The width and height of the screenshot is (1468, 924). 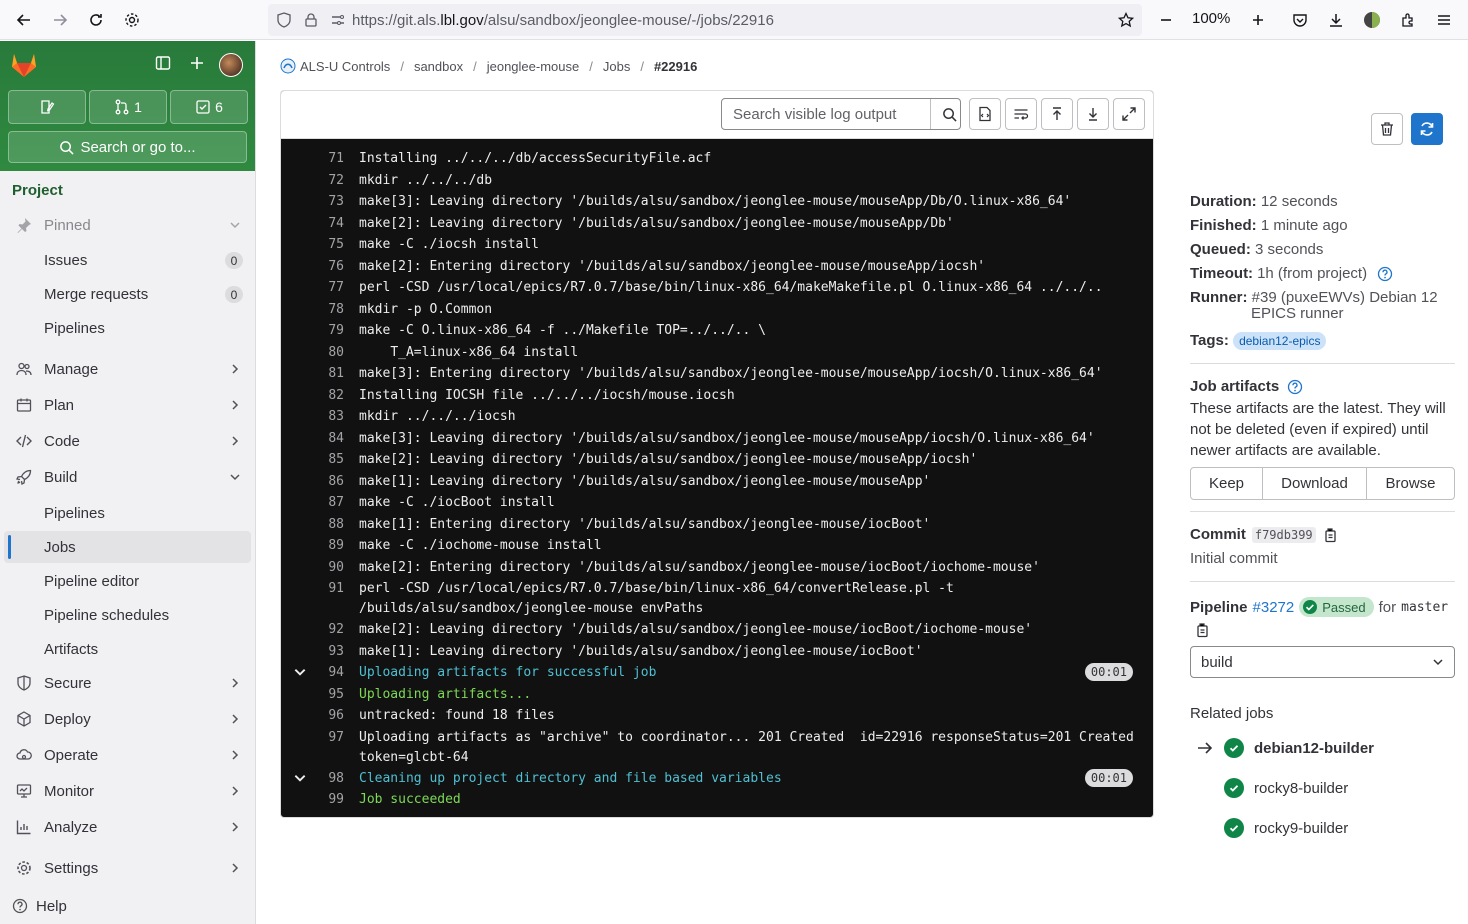 I want to click on commit-message: Initial commit, so click(x=1234, y=558).